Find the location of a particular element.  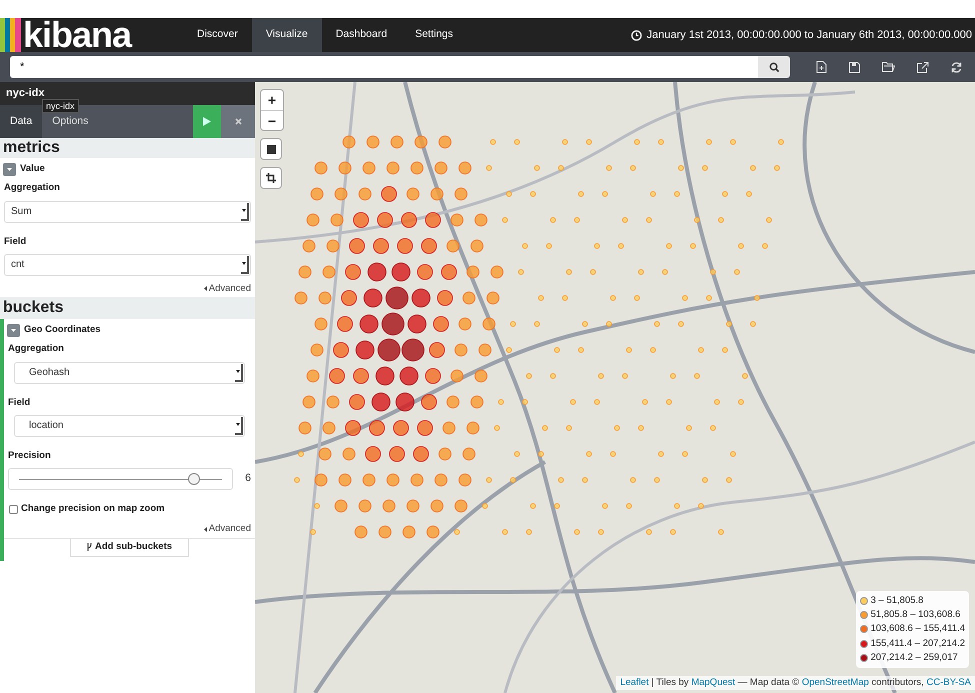

legend-label: 51,805.8 – 103,608.6 is located at coordinates (915, 615).